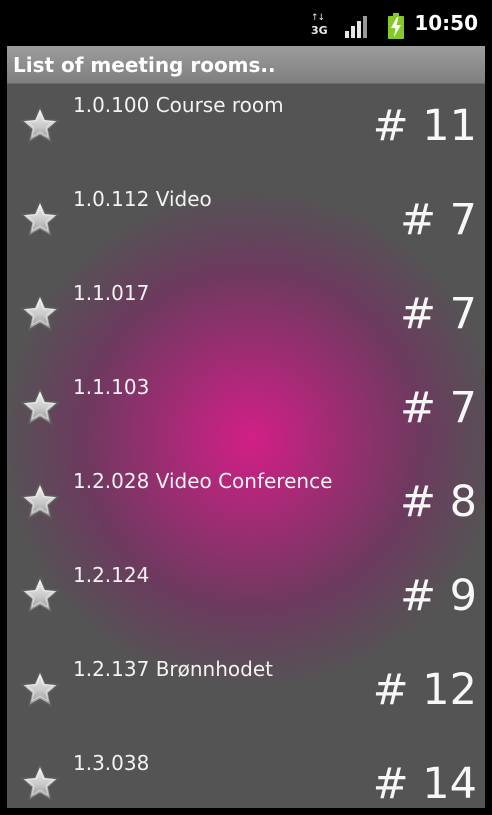  I want to click on network-type-label: 3G, so click(319, 30).